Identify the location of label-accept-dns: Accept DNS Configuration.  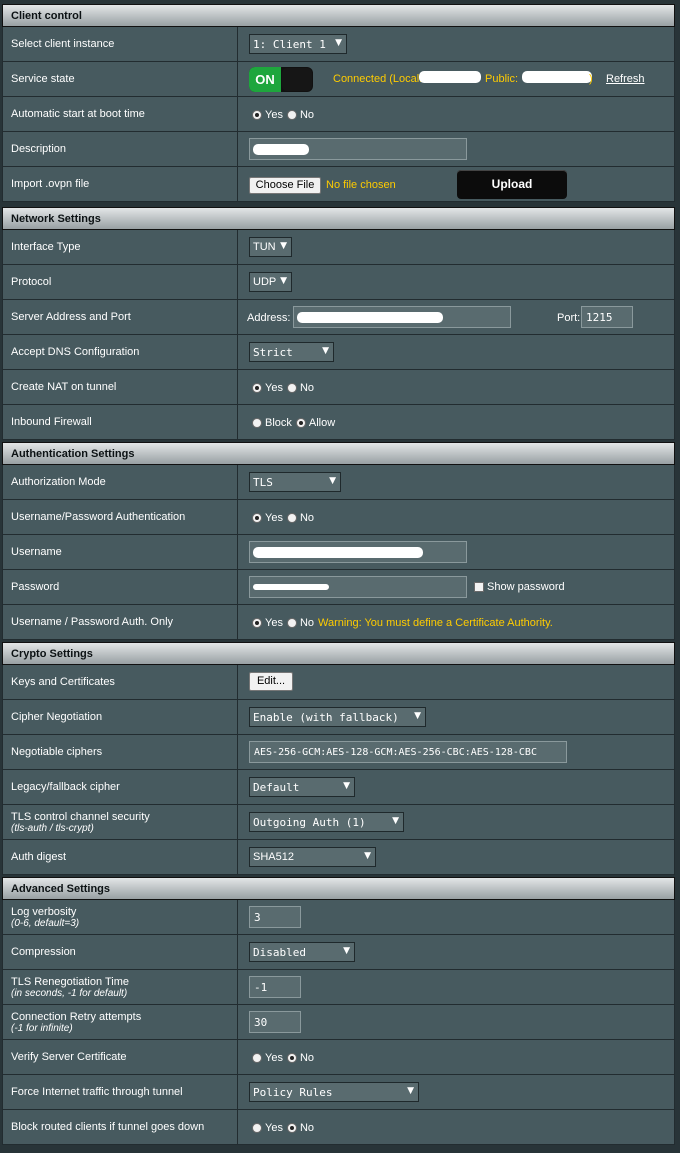
(120, 352).